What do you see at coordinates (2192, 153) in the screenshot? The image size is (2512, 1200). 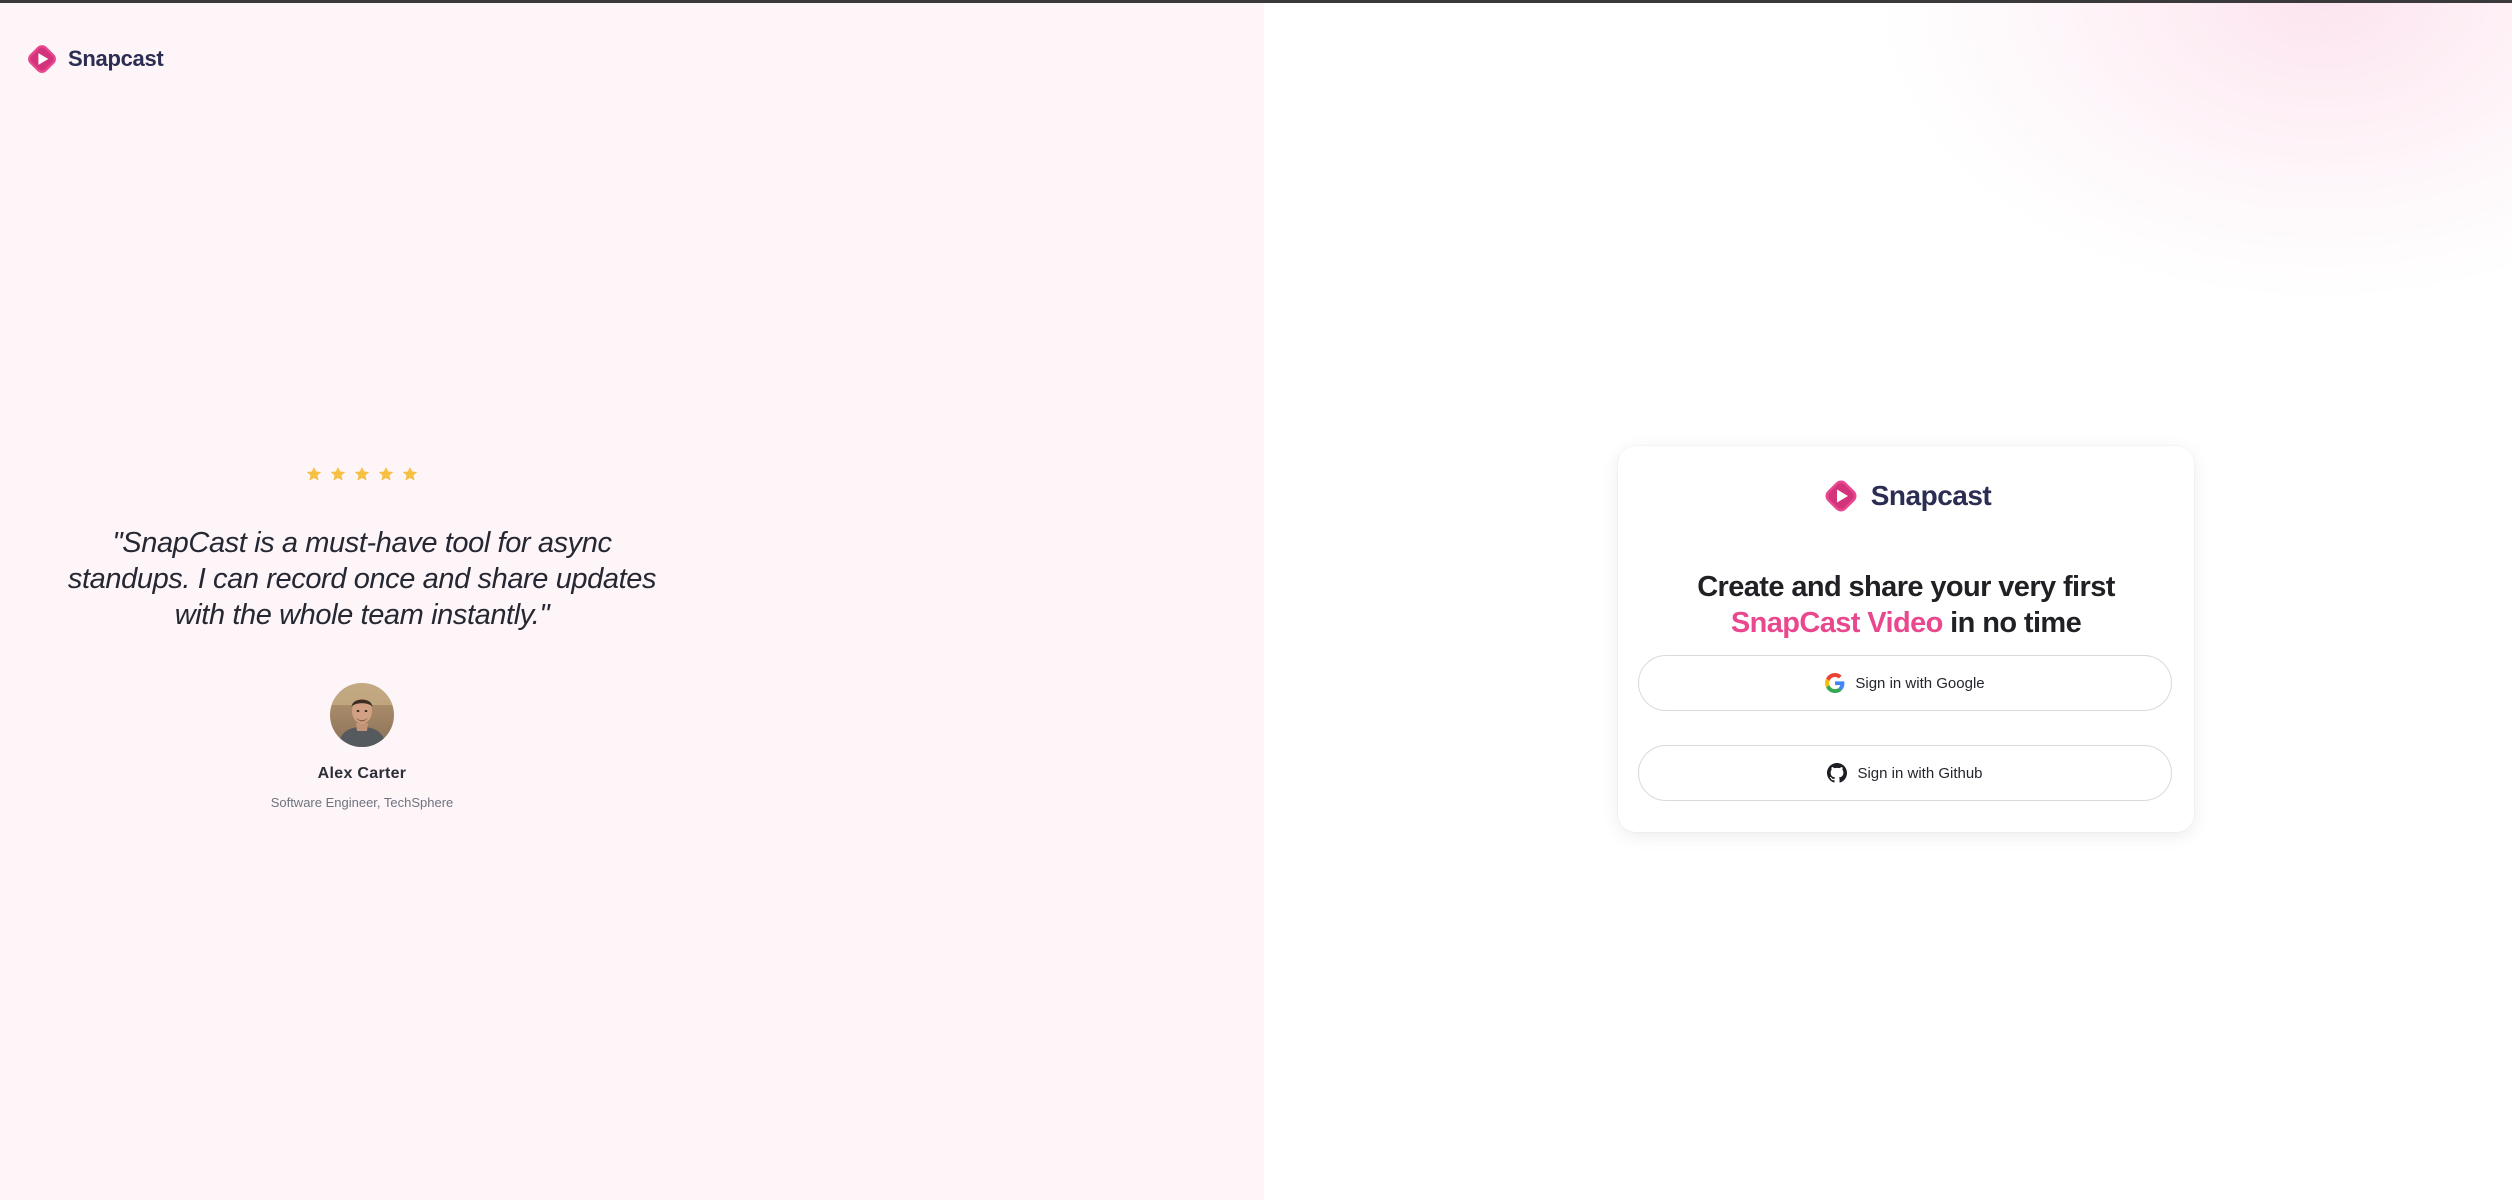 I see `background-glow` at bounding box center [2192, 153].